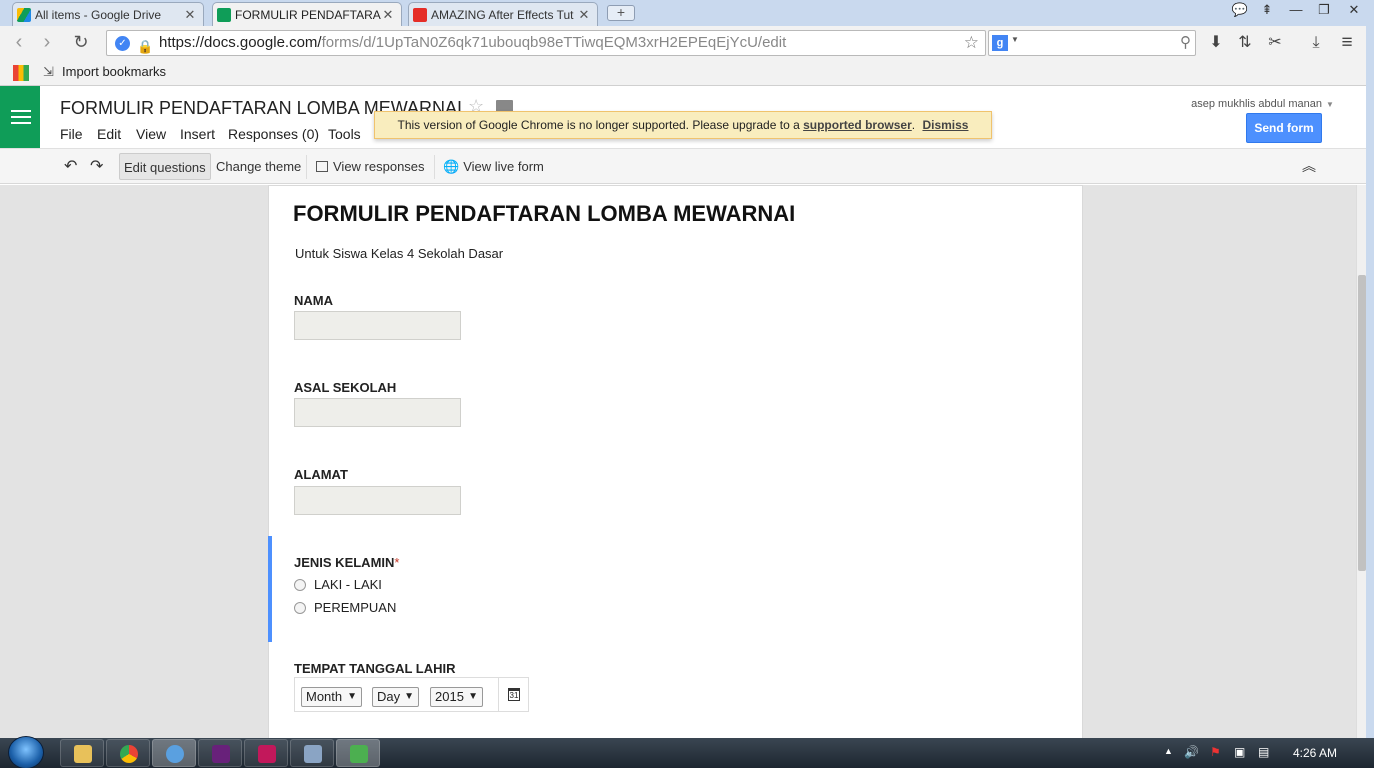 The height and width of the screenshot is (768, 1374). Describe the element at coordinates (1240, 10) in the screenshot. I see `chat-icon: 💬` at that location.